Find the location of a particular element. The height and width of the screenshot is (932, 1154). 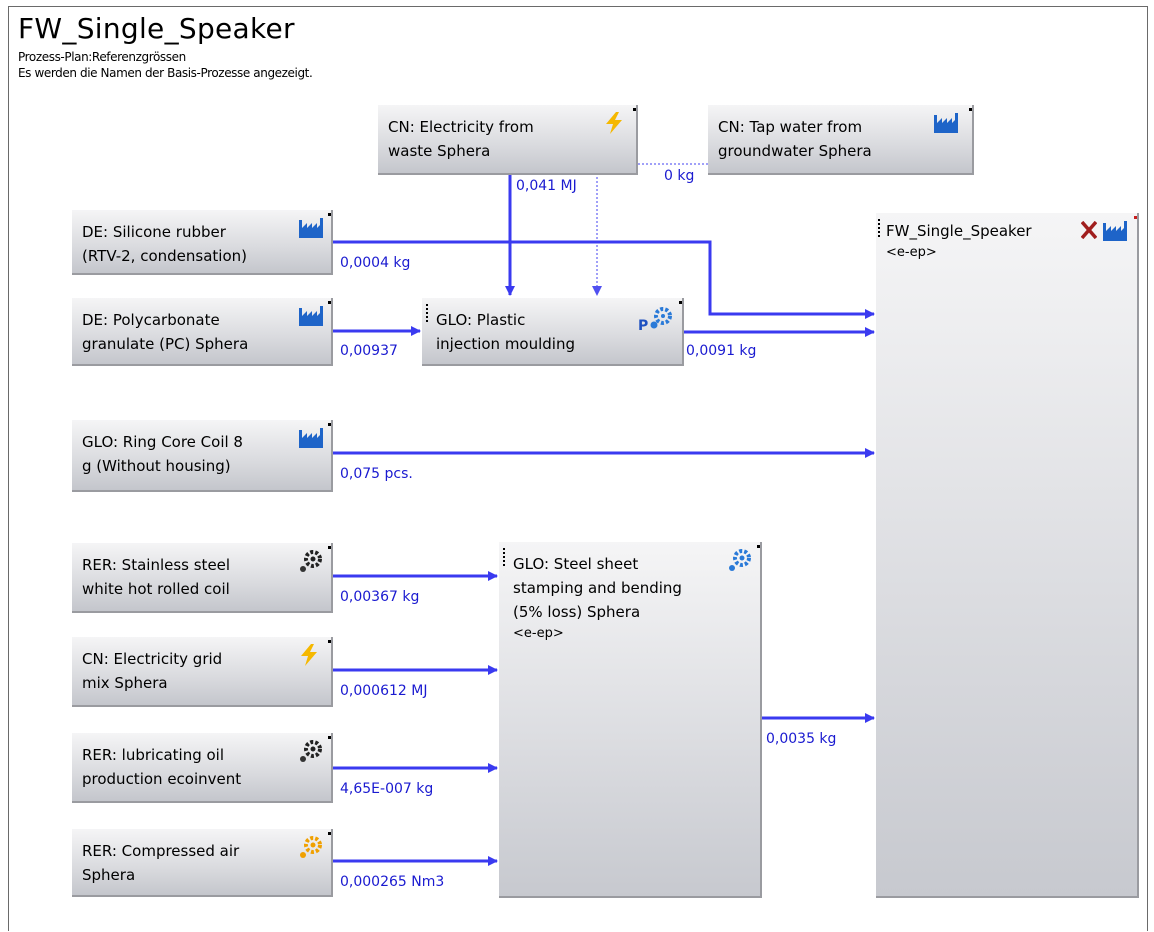

process-label: CN: Electricity from waste Sphera is located at coordinates (461, 139).